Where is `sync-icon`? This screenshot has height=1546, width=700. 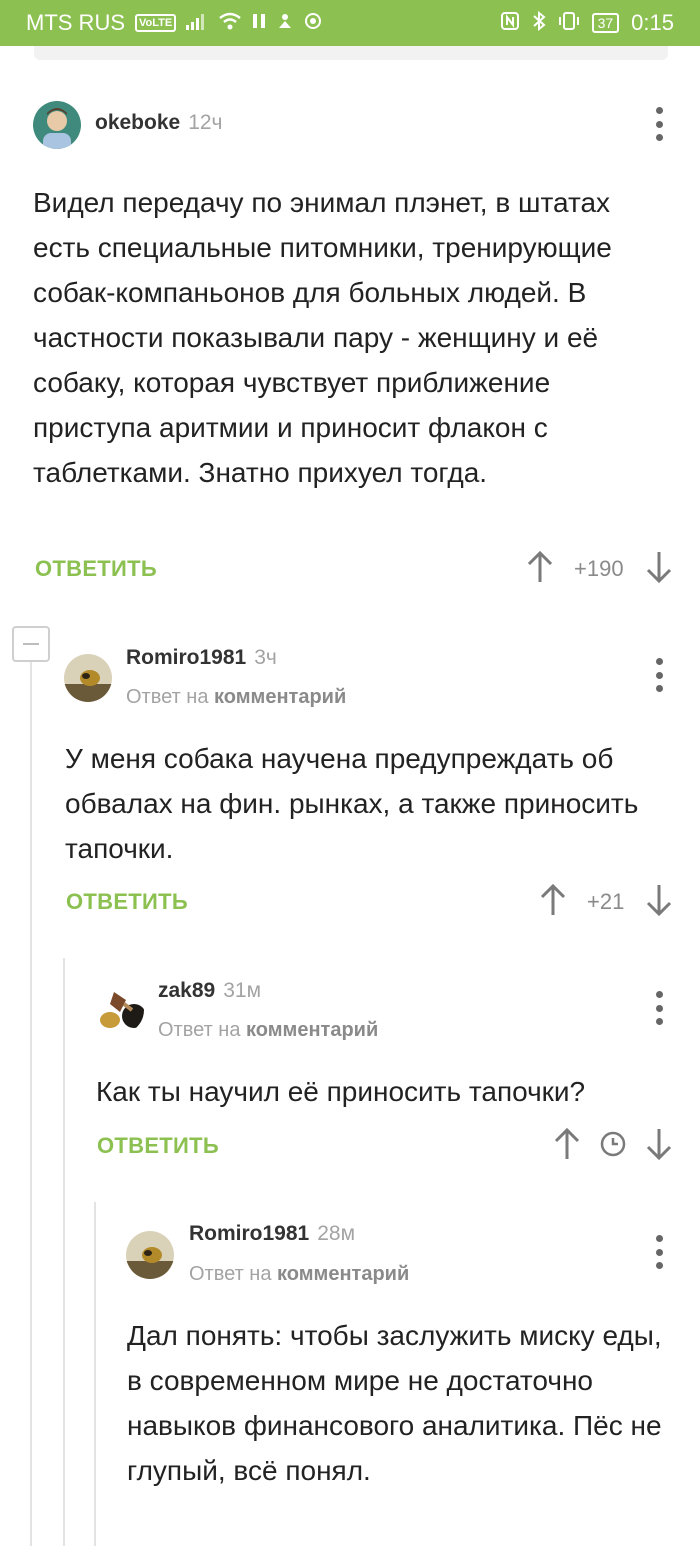
sync-icon is located at coordinates (313, 23).